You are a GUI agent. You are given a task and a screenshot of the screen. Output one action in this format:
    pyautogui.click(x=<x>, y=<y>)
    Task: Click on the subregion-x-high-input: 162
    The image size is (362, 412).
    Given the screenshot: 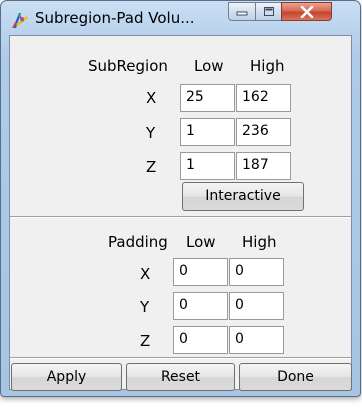 What is the action you would take?
    pyautogui.click(x=263, y=98)
    